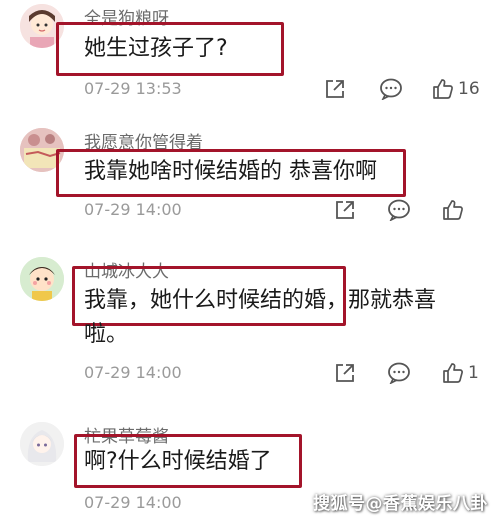 The image size is (500, 516). What do you see at coordinates (178, 461) in the screenshot?
I see `comment-text: 啊?什么时候结婚了` at bounding box center [178, 461].